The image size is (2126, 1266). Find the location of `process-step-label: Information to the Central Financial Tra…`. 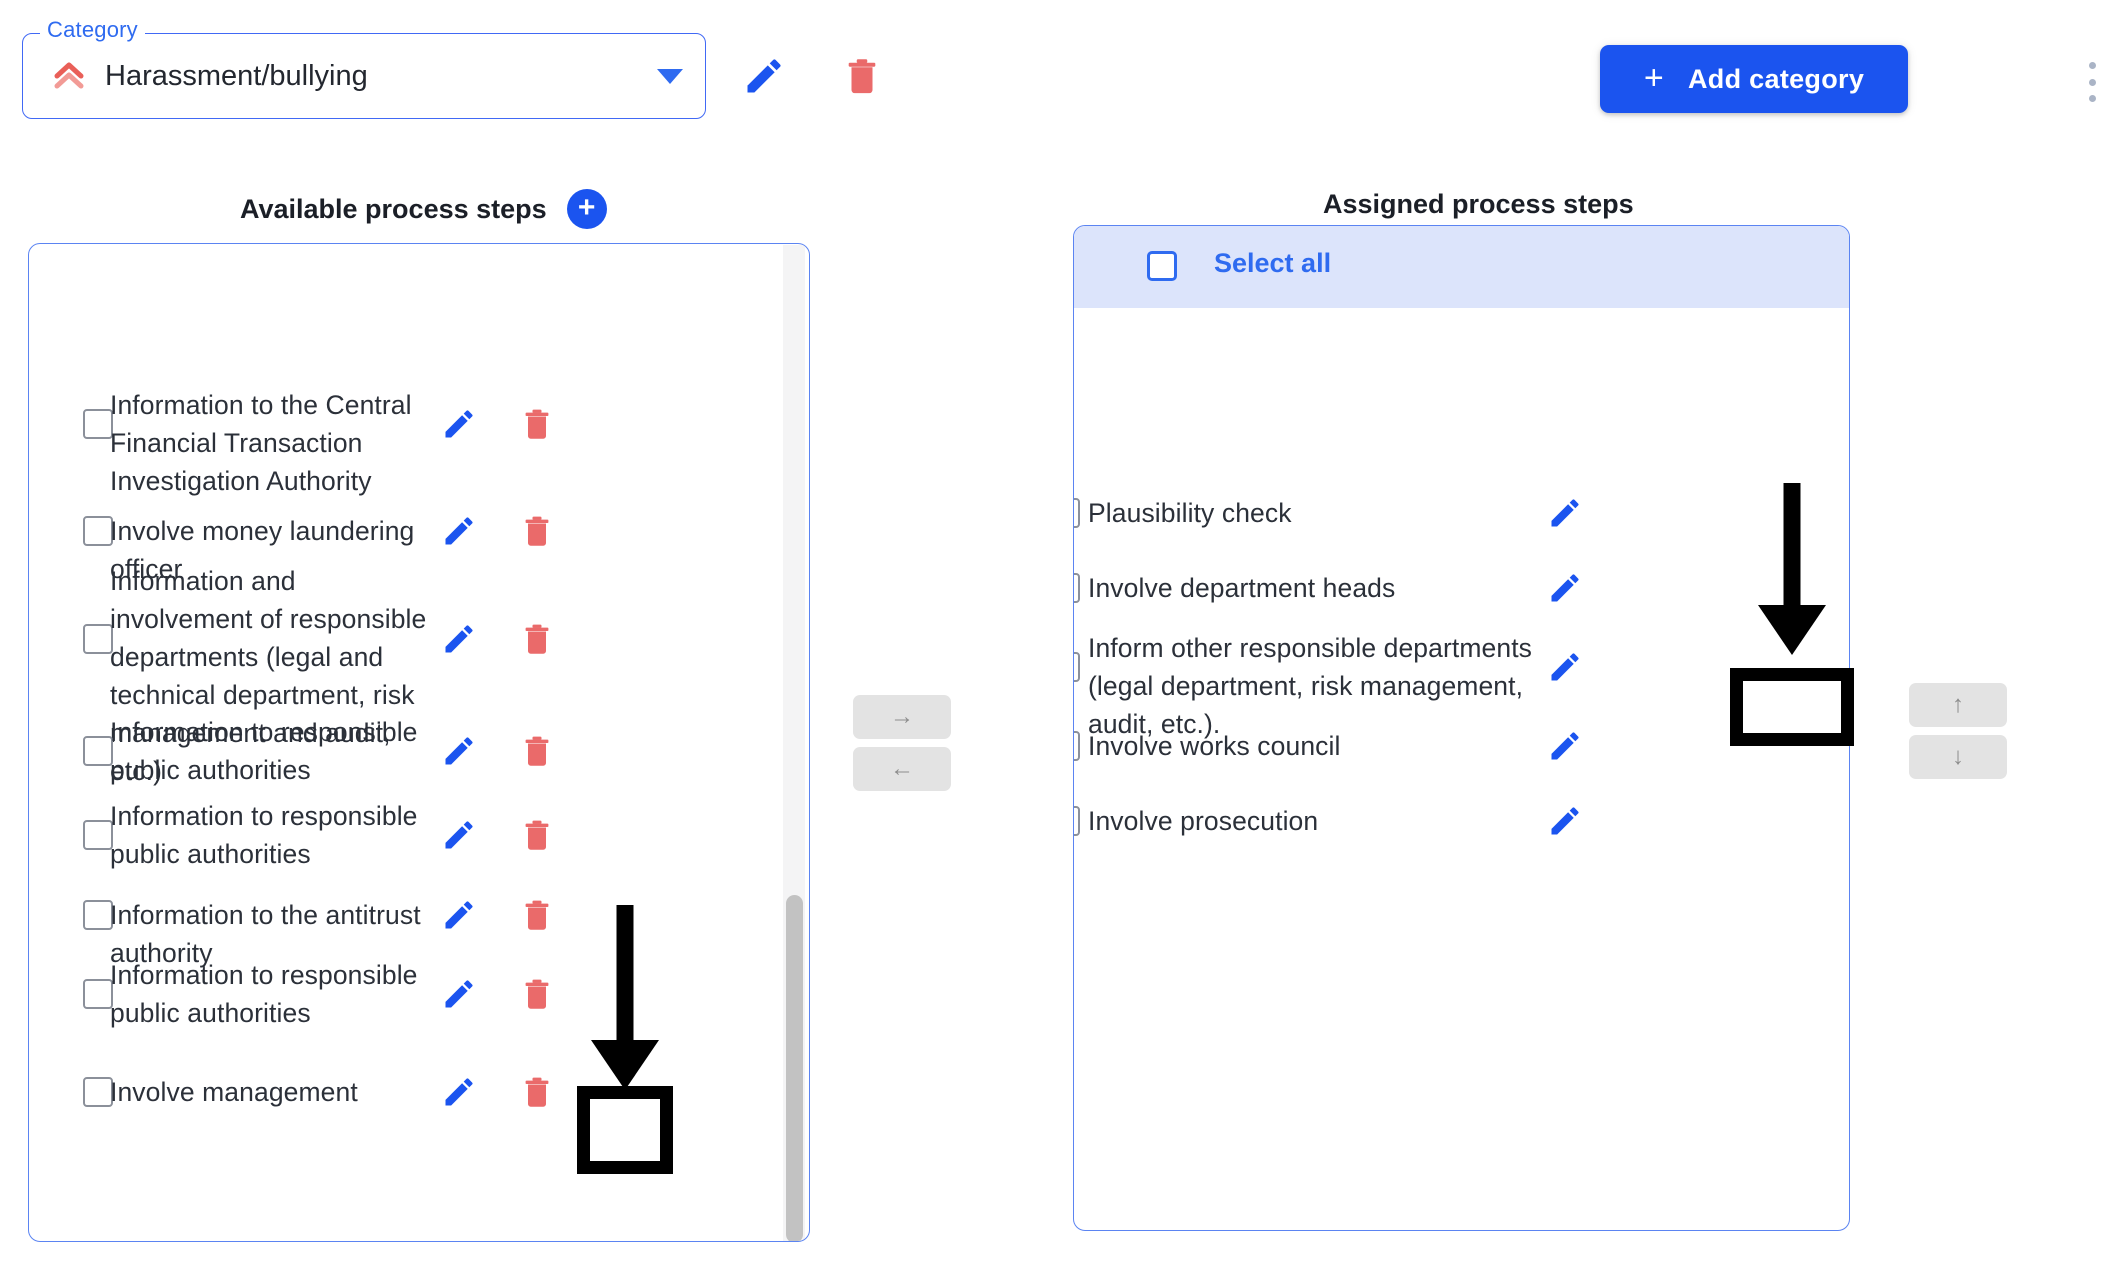

process-step-label: Information to the Central Financial Tra… is located at coordinates (261, 443).